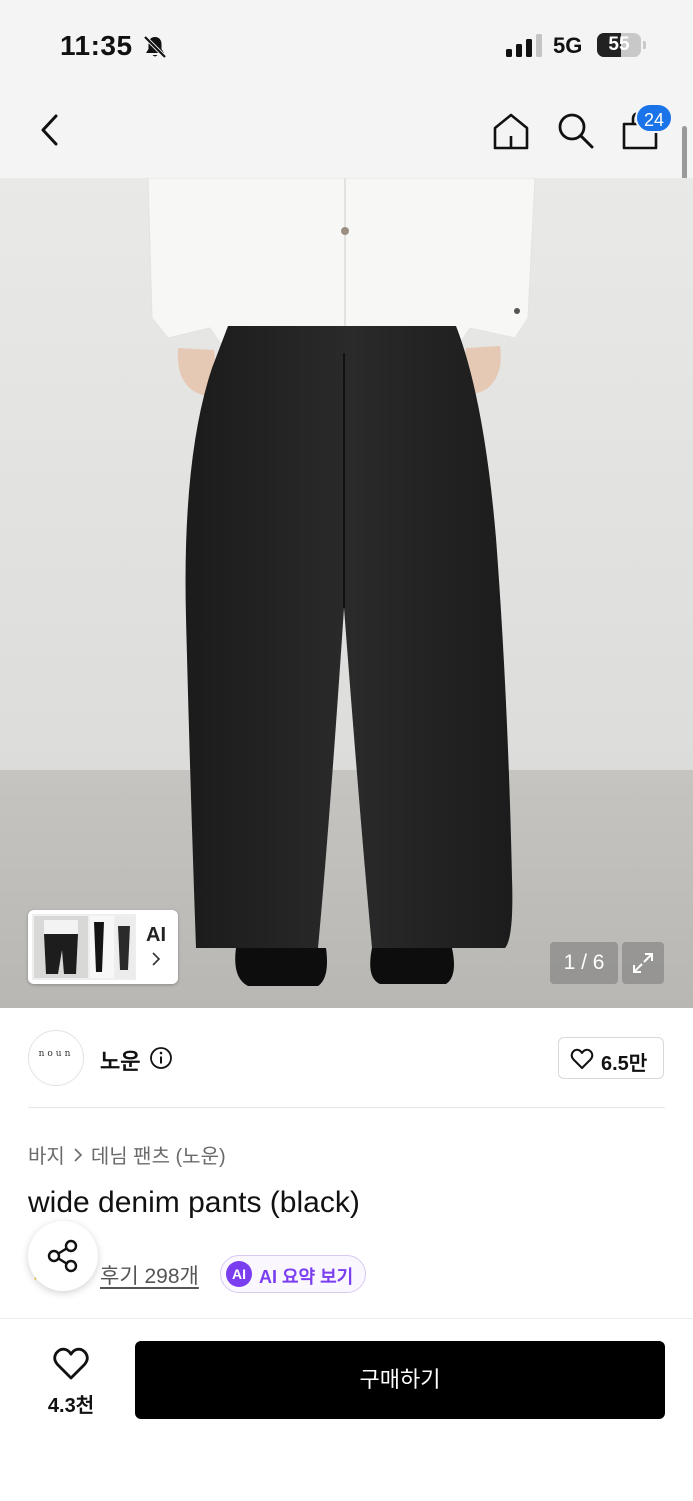  Describe the element at coordinates (511, 131) in the screenshot. I see `home-icon` at that location.